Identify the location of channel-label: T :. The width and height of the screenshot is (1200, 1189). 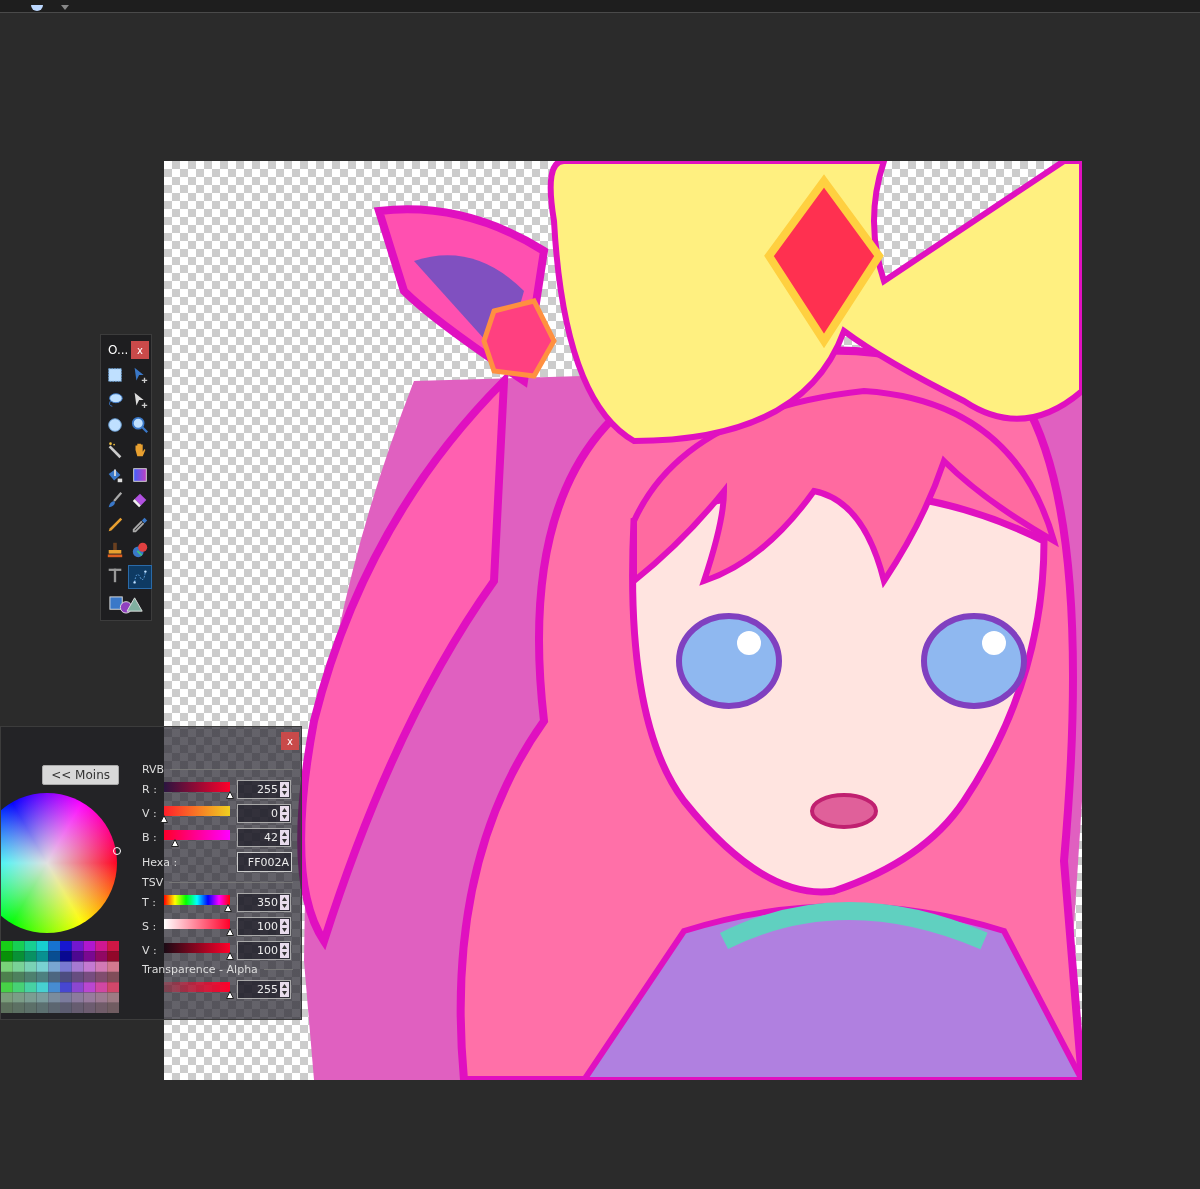
(149, 902).